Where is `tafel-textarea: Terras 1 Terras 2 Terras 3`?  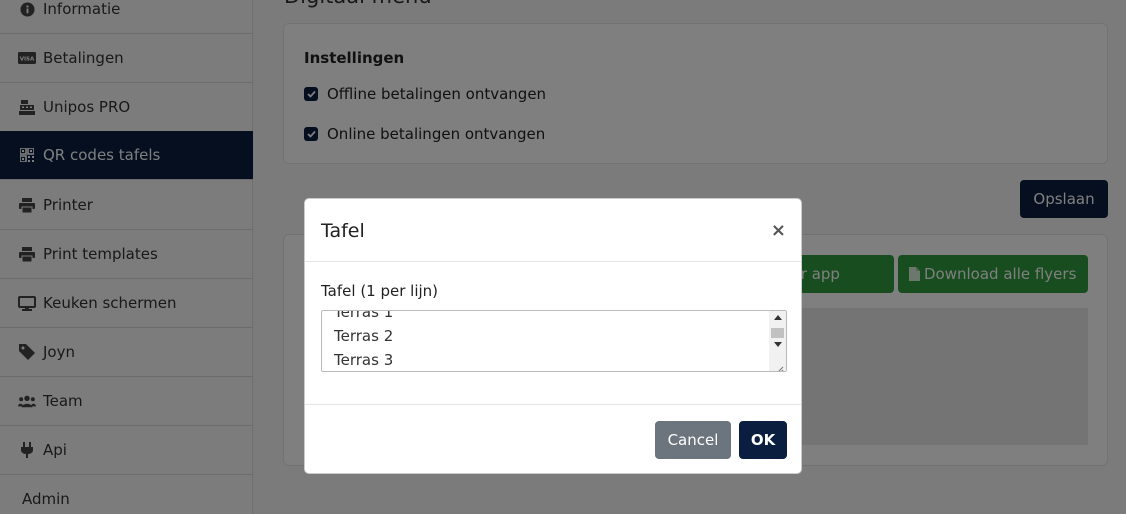
tafel-textarea: Terras 1 Terras 2 Terras 3 is located at coordinates (554, 341).